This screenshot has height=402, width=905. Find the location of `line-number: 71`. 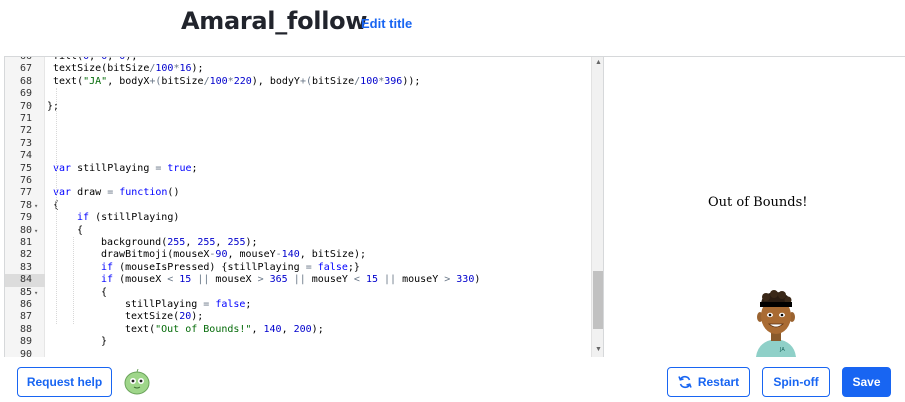

line-number: 71 is located at coordinates (26, 118).